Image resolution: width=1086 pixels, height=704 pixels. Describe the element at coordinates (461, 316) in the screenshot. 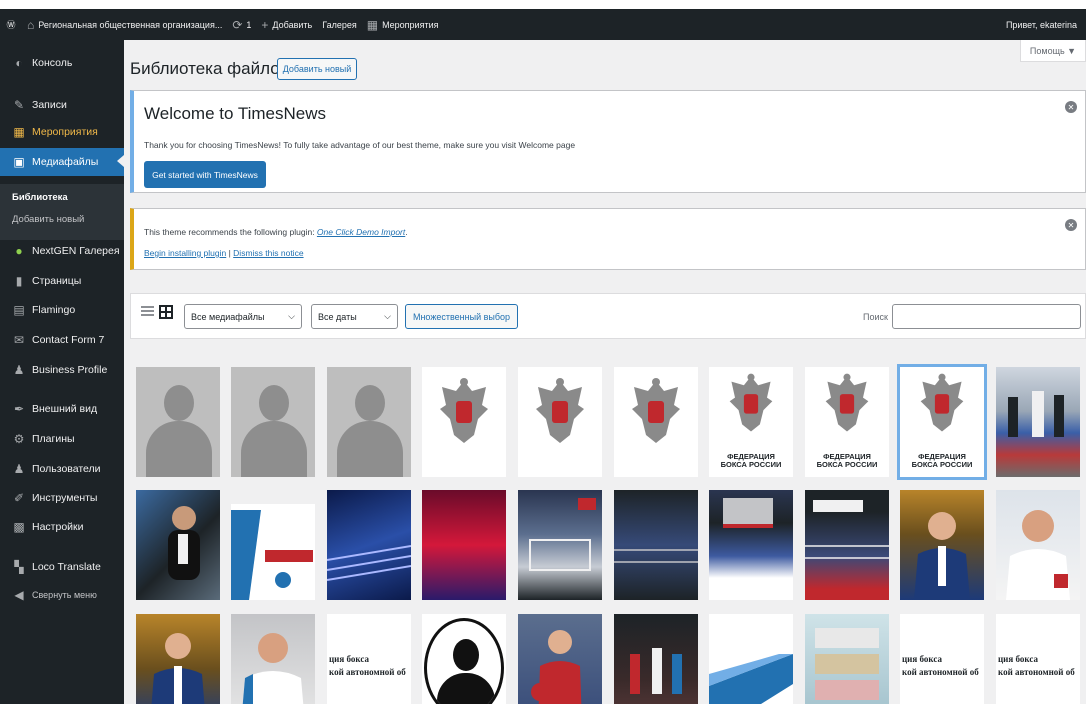

I see `bulk-select-button: Множественный выбор` at that location.